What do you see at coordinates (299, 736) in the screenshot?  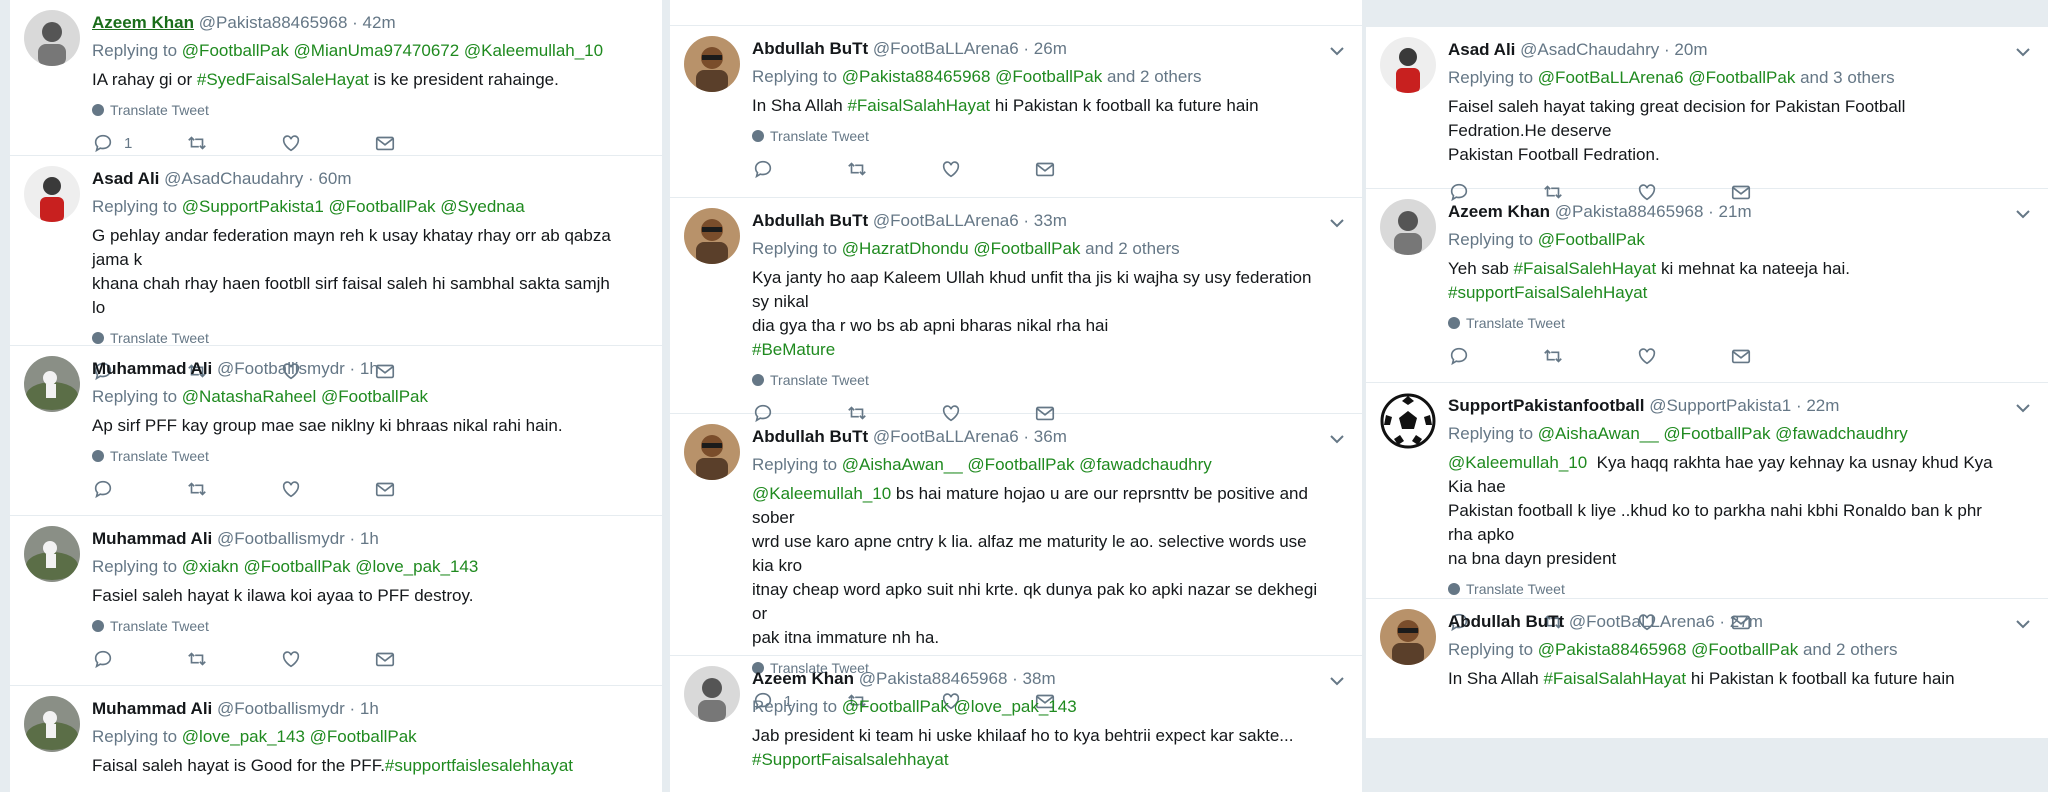 I see `reply-mentions: @love_pak_143 @FootballPak` at bounding box center [299, 736].